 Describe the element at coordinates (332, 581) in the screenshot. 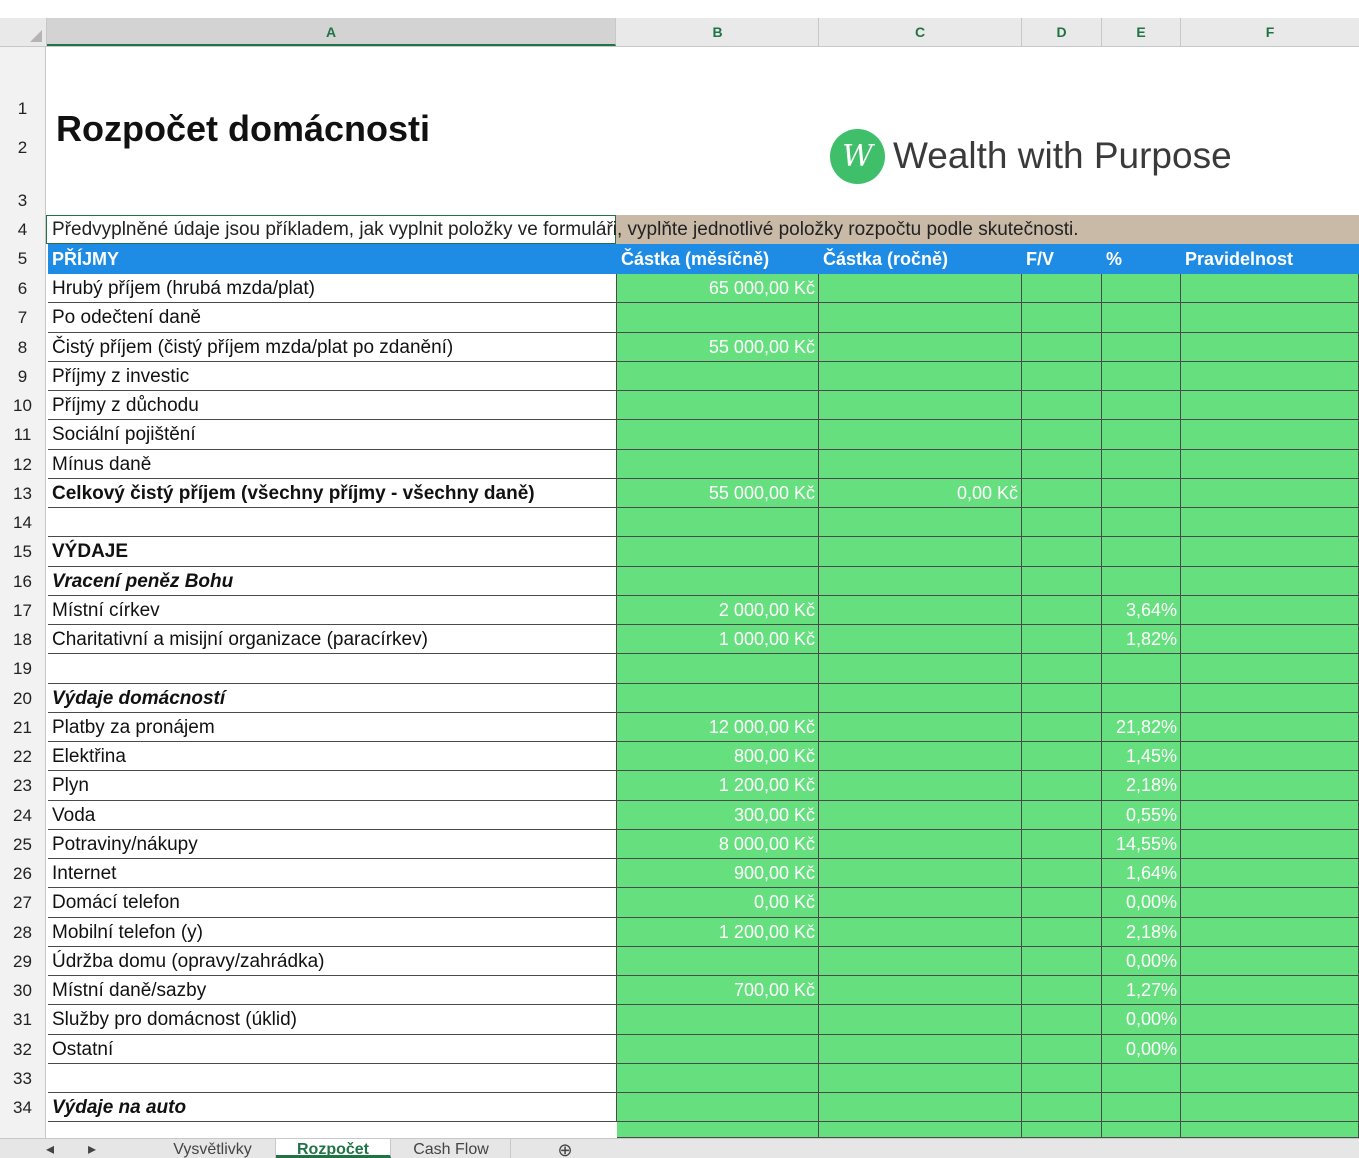

I see `row-label-cell: Vracení peněz Bohu` at that location.